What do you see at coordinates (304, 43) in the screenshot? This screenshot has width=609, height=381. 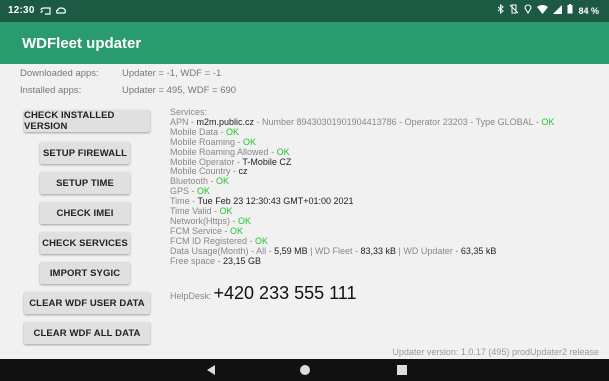 I see `app-bar: WDFleet updater` at bounding box center [304, 43].